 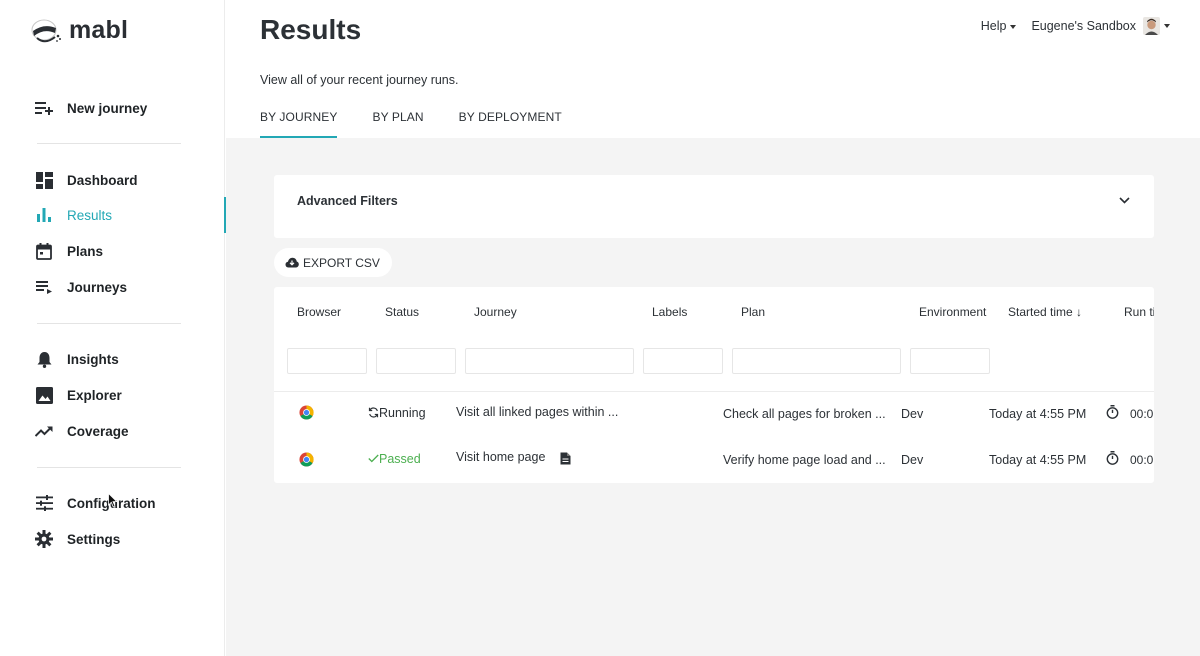 I want to click on sidebar-item-label: Journeys, so click(x=97, y=287).